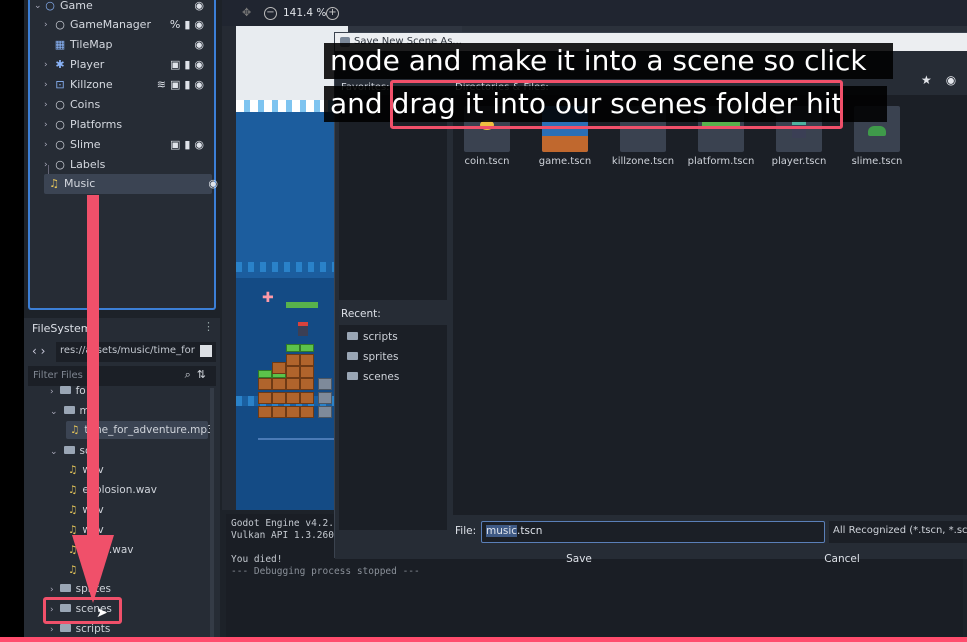 The width and height of the screenshot is (967, 642). Describe the element at coordinates (302, 305) in the screenshot. I see `platform-sprite` at that location.